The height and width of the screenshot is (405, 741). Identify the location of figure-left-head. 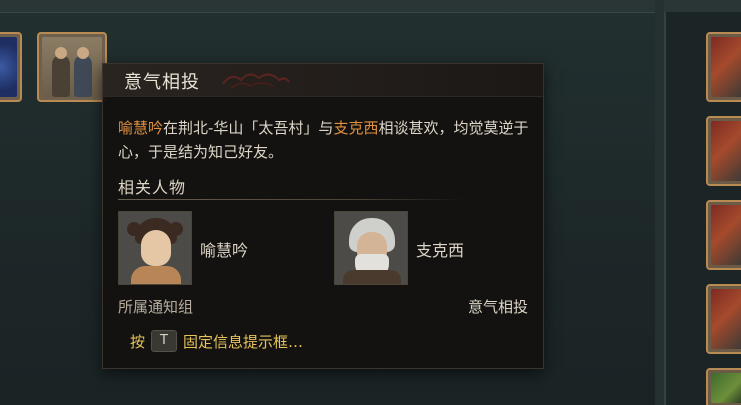
(61, 53).